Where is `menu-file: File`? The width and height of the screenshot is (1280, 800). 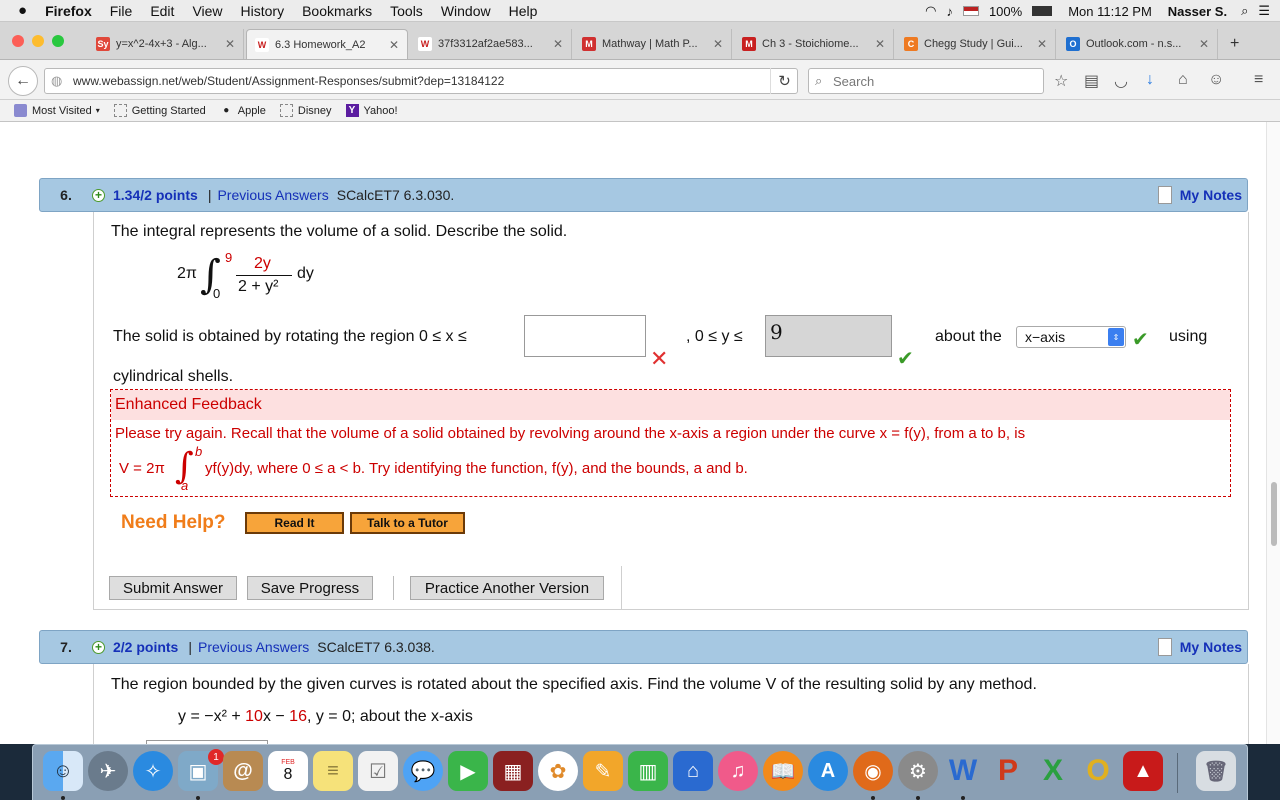
menu-file: File is located at coordinates (121, 11).